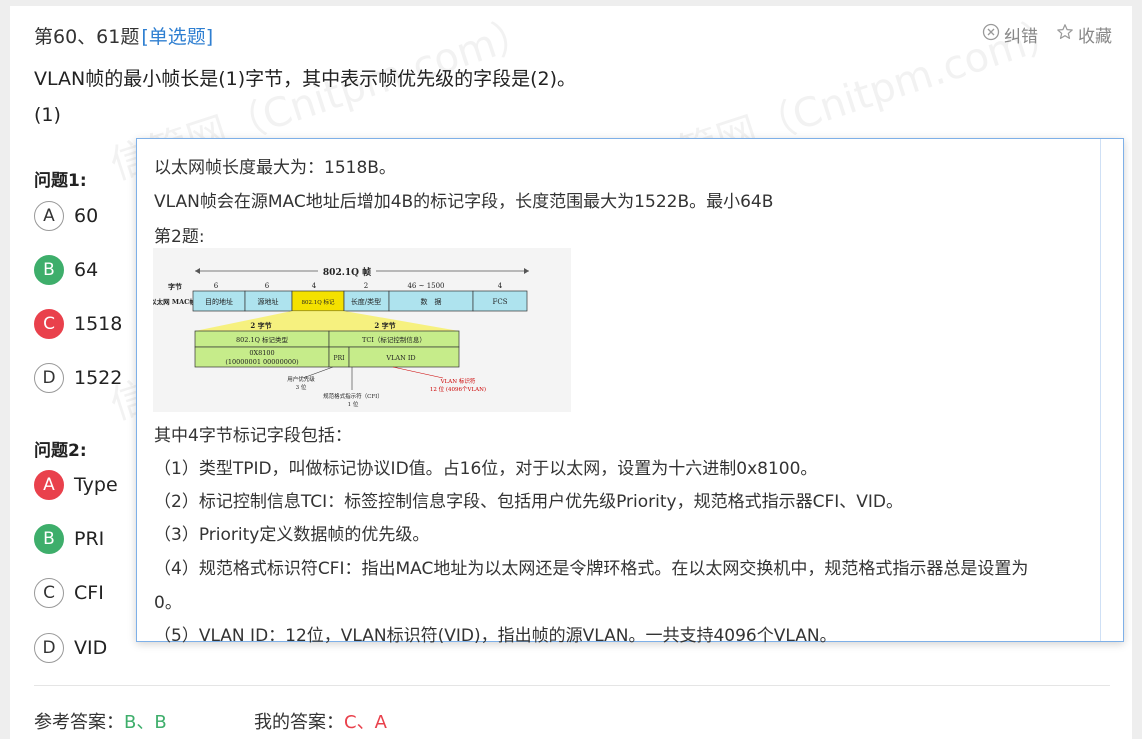 This screenshot has width=1142, height=739. What do you see at coordinates (991, 34) in the screenshot?
I see `close-circle-icon` at bounding box center [991, 34].